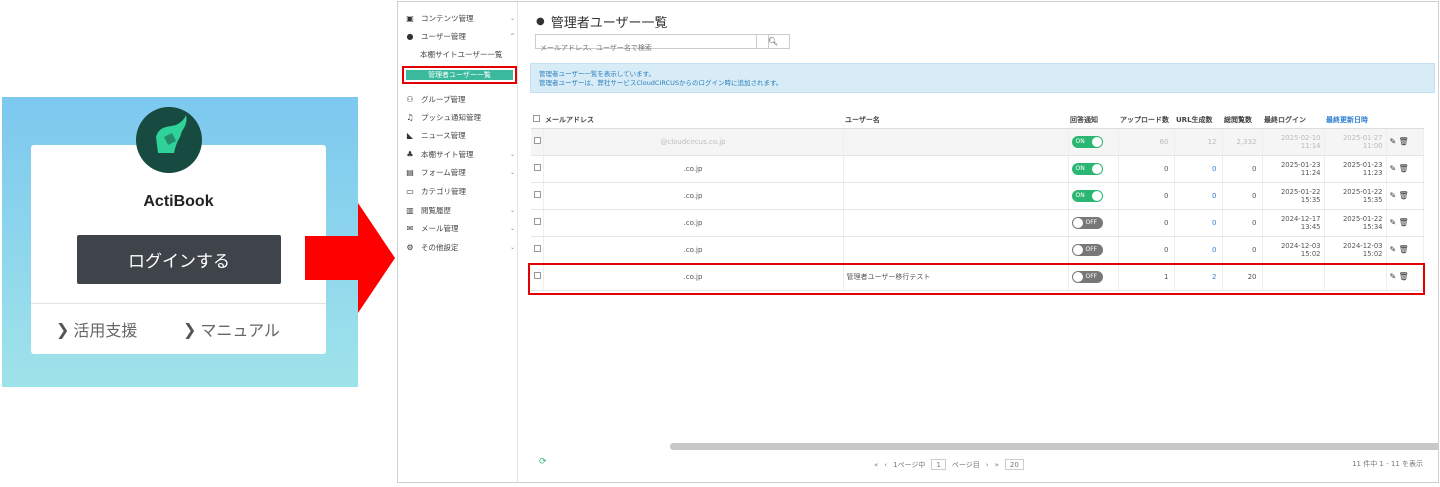 This screenshot has width=1440, height=487. I want to click on sidebar-item-users: ● ユーザー管理 ^, so click(460, 36).